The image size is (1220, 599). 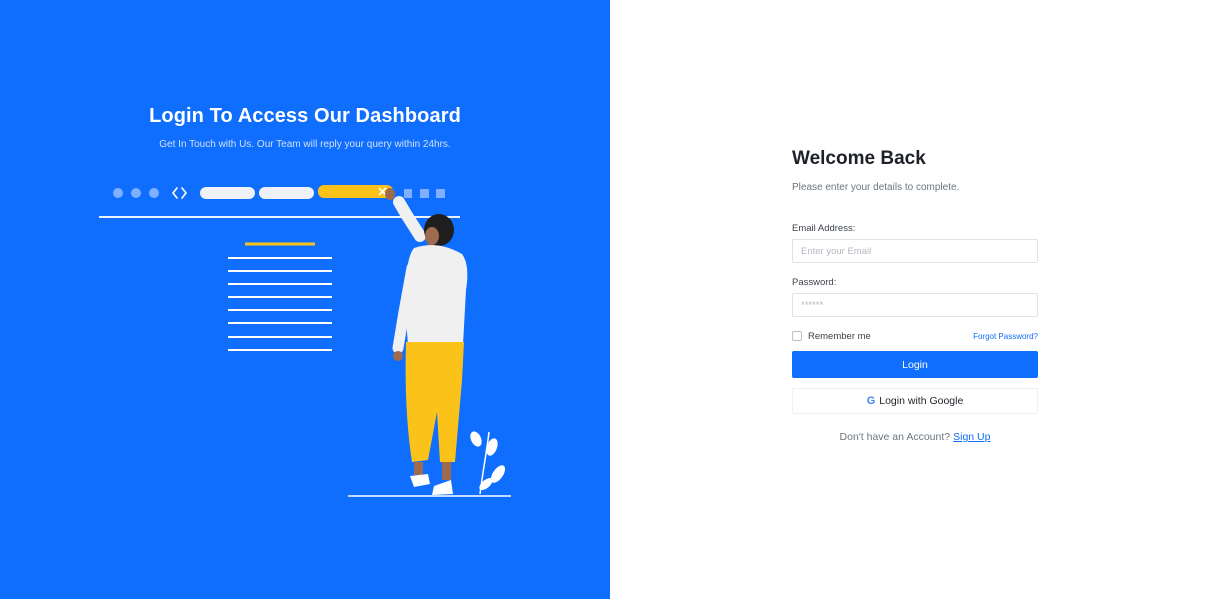 I want to click on forgot-password-link: Forgot Password?, so click(x=1005, y=336).